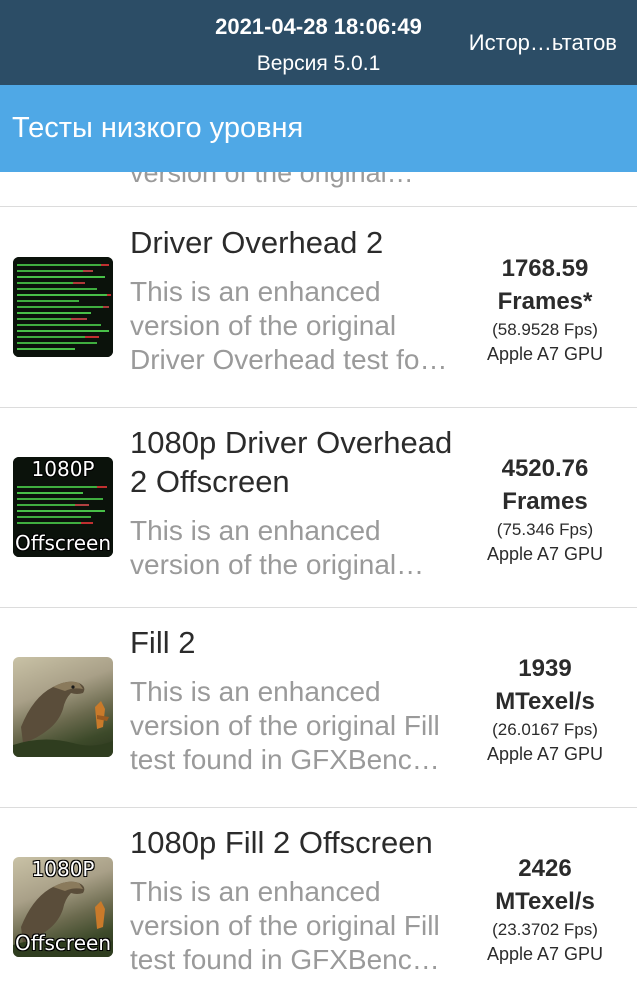  I want to click on test-name: 1080p Fill 2 Offscreen, so click(281, 842).